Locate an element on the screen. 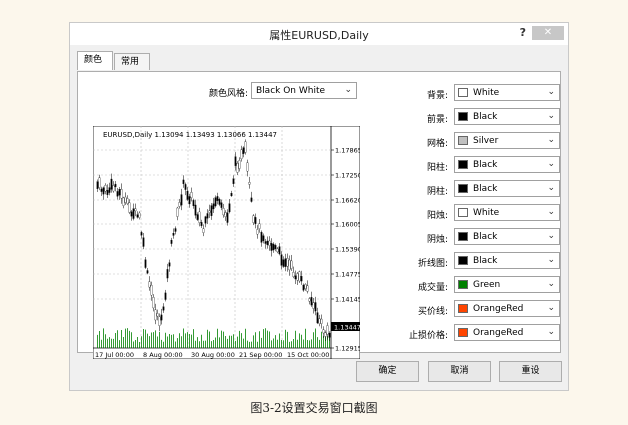 The width and height of the screenshot is (628, 425). window-title: 属性EURUSD,Daily is located at coordinates (319, 35).